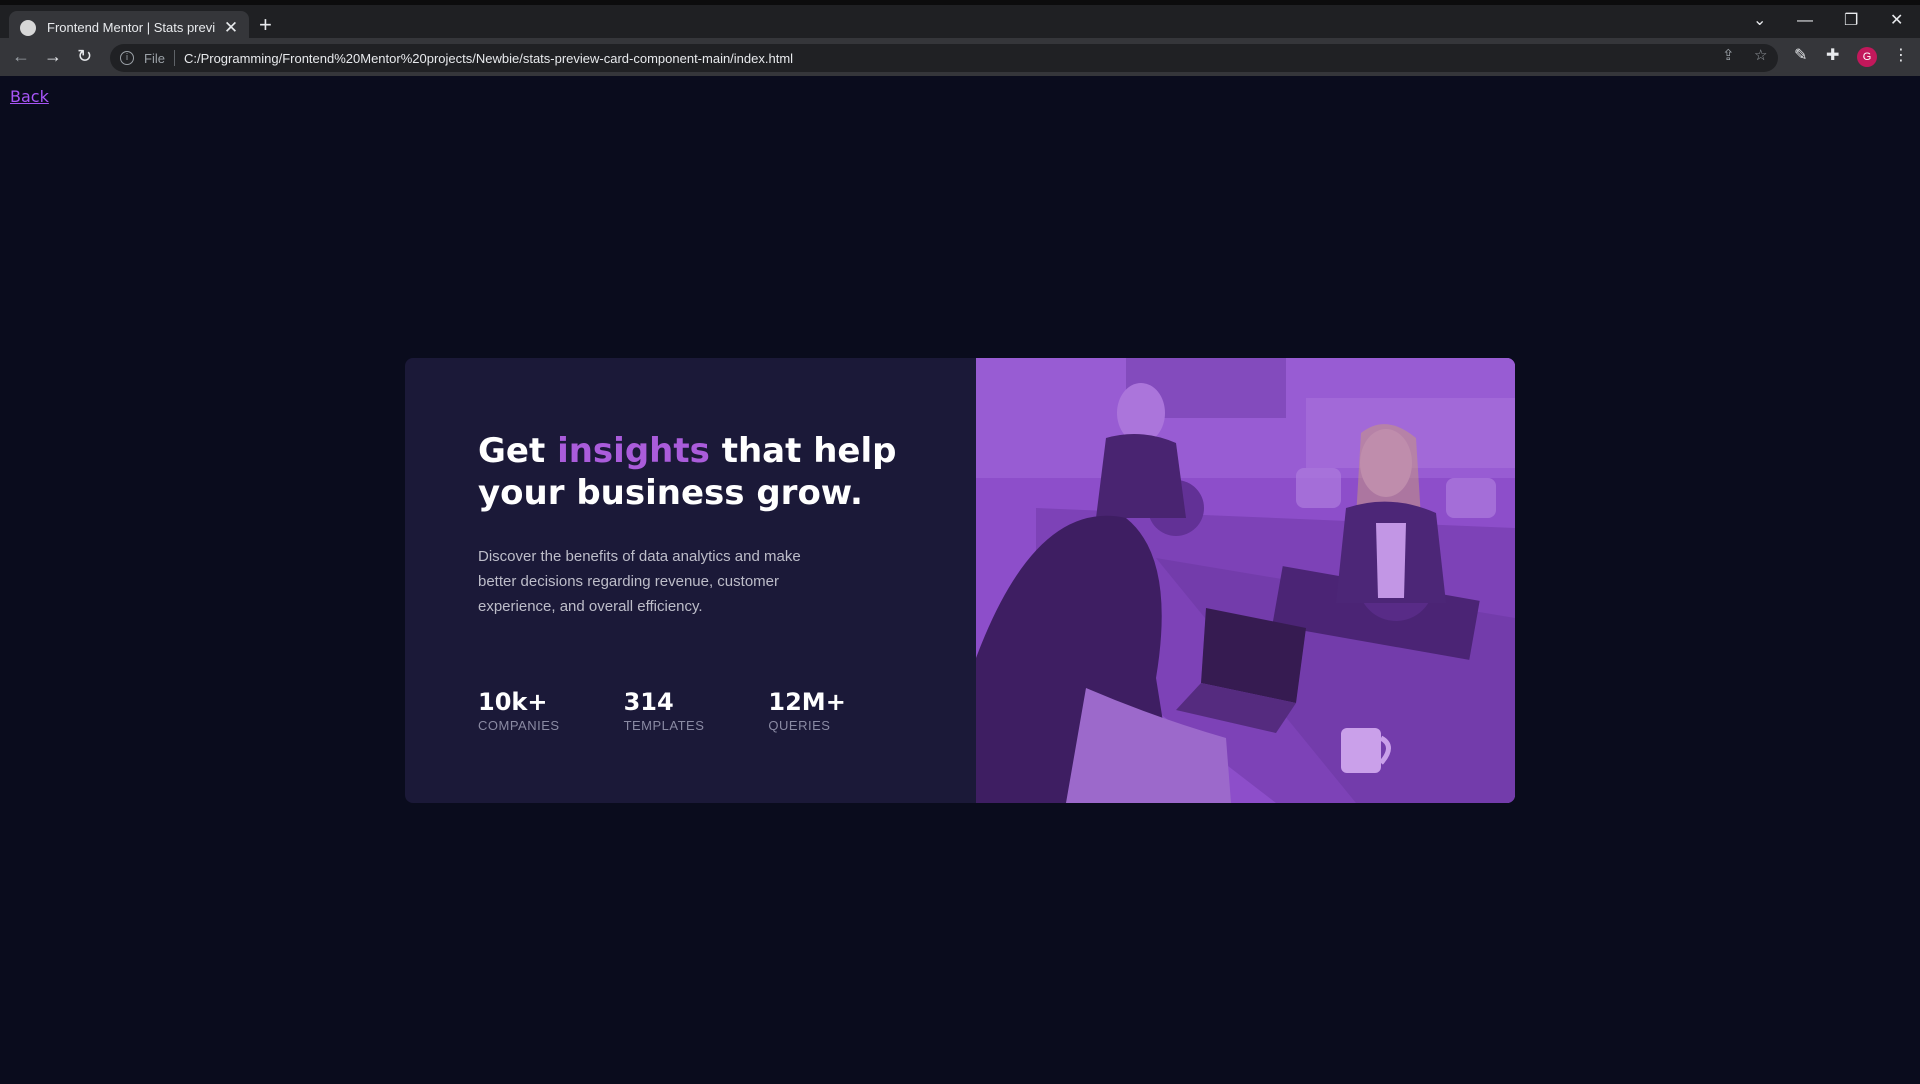 This screenshot has height=1084, width=1920. I want to click on share-icon: ⇪, so click(1728, 56).